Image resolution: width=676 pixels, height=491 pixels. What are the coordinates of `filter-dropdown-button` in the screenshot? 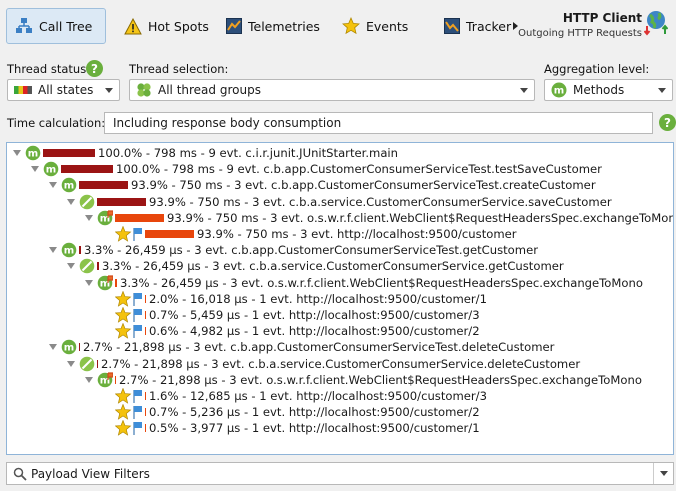 It's located at (663, 473).